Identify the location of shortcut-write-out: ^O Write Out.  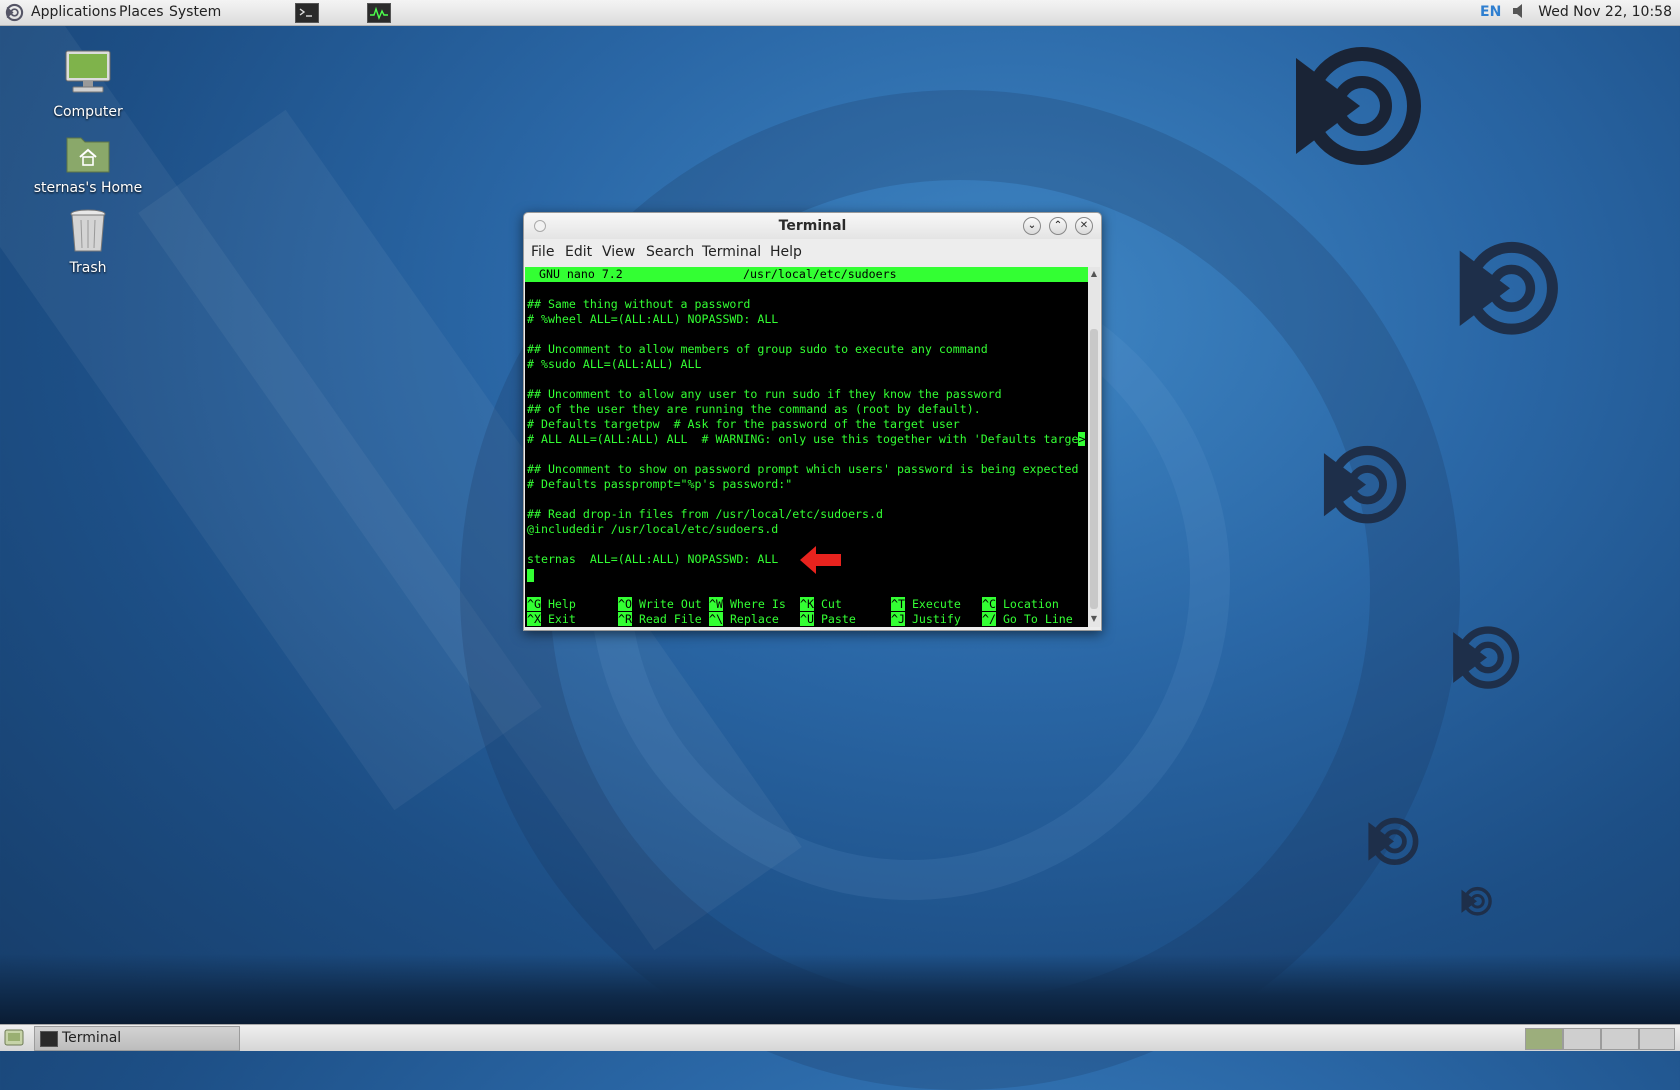
(660, 604).